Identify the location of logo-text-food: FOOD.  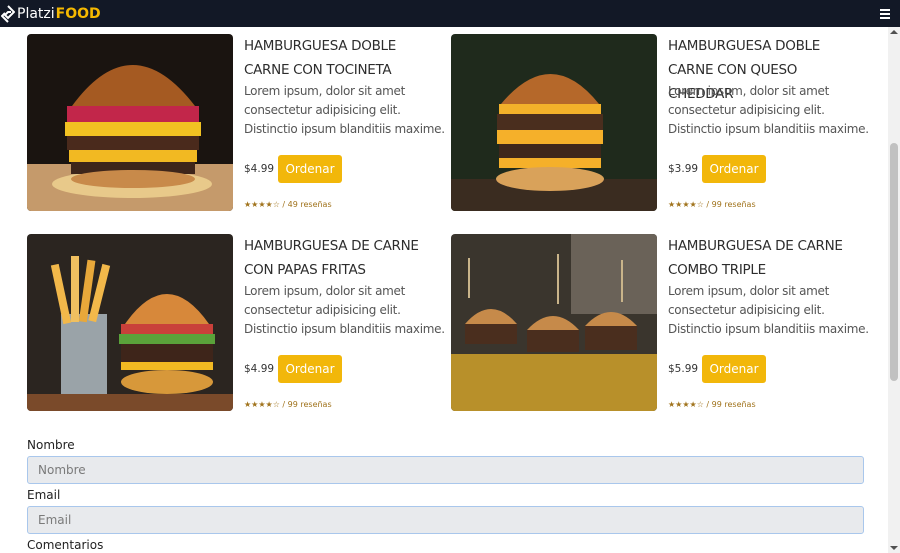
(78, 14).